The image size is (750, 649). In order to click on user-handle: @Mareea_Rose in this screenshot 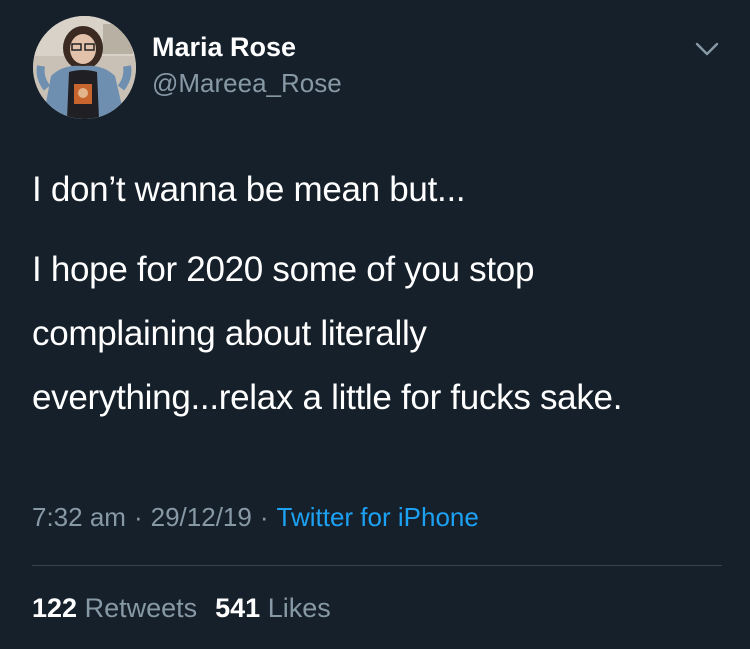, I will do `click(247, 83)`.